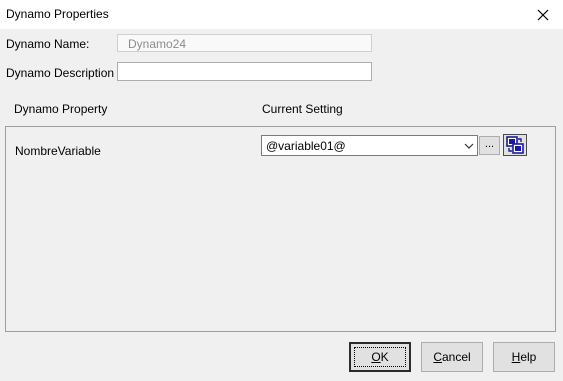 The height and width of the screenshot is (381, 563). What do you see at coordinates (244, 71) in the screenshot?
I see `dynamo-description-field` at bounding box center [244, 71].